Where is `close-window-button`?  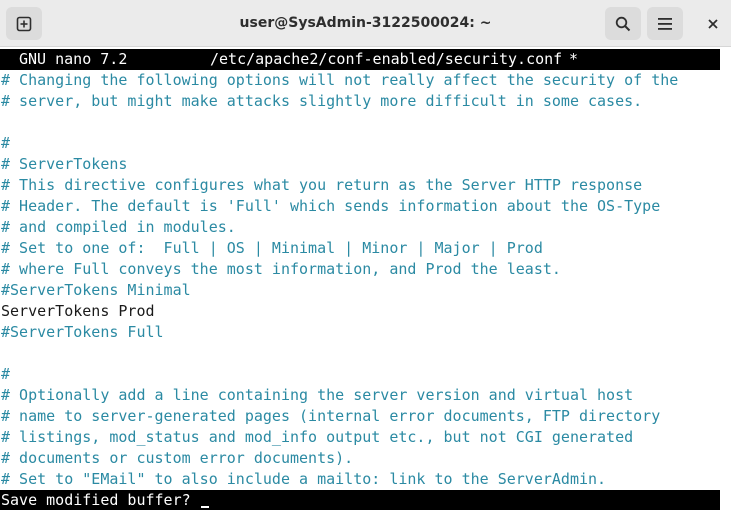
close-window-button is located at coordinates (713, 23).